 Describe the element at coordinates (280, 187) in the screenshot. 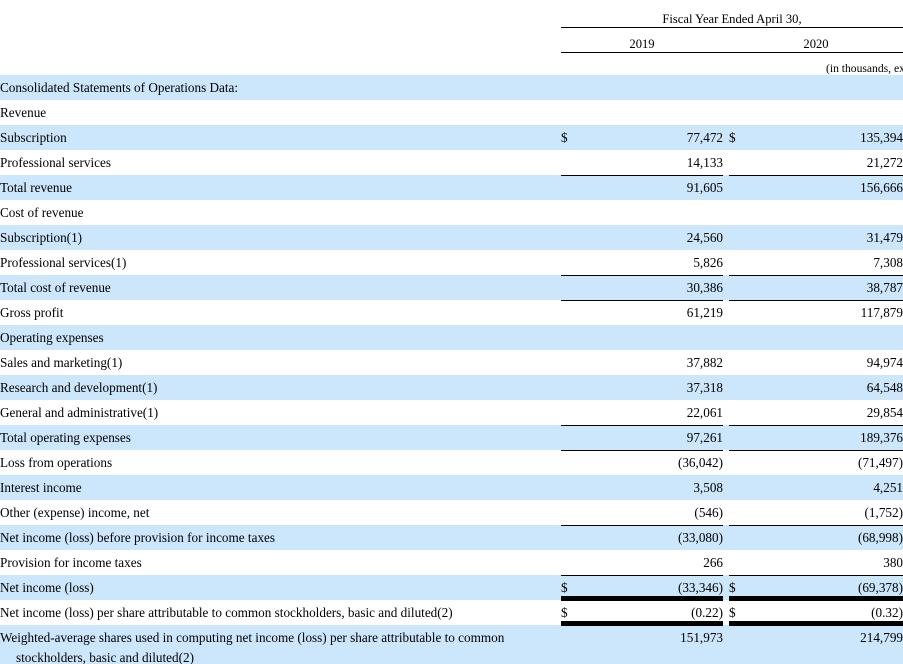

I see `row-label: Total revenue` at that location.